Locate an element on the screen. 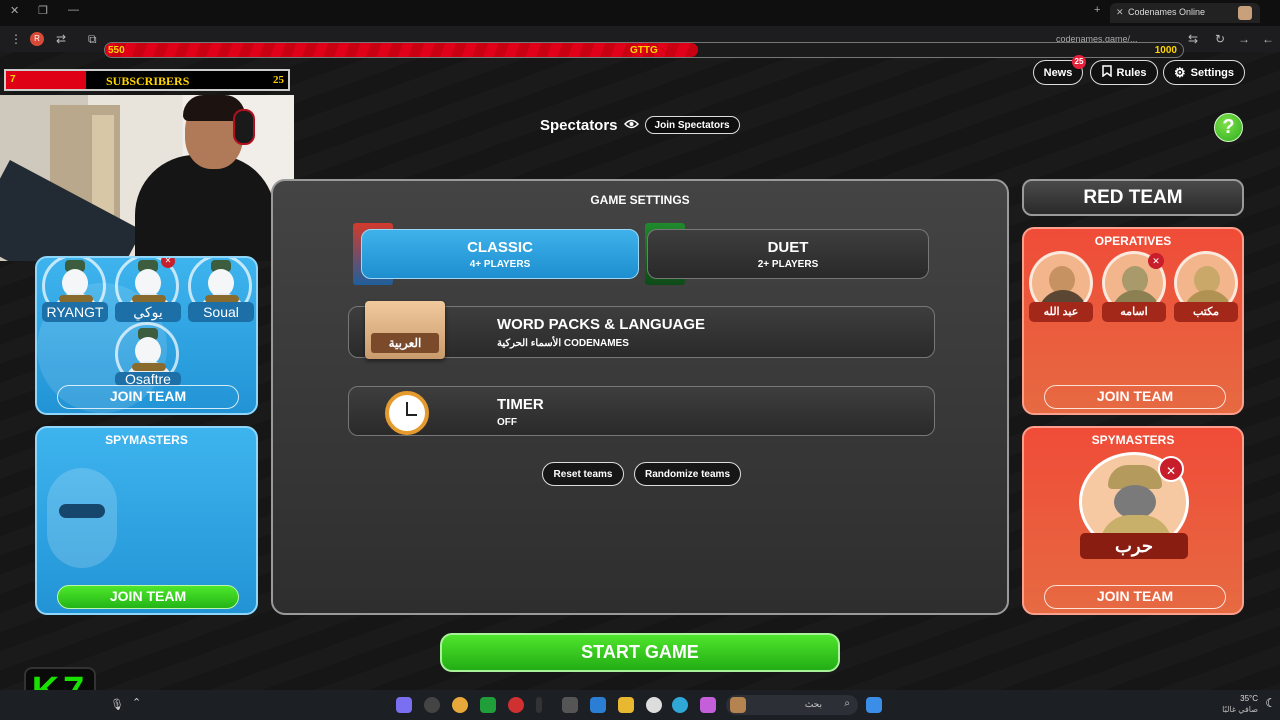 The height and width of the screenshot is (720, 1280). restore-window-icon: ❐ is located at coordinates (43, 10).